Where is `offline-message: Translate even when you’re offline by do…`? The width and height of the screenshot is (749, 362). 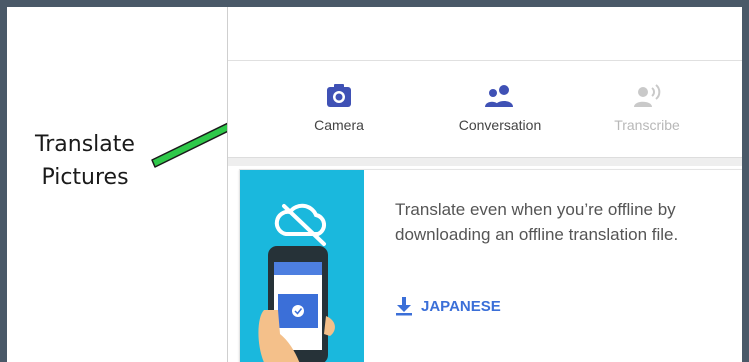
offline-message: Translate even when you’re offline by do… is located at coordinates (537, 222).